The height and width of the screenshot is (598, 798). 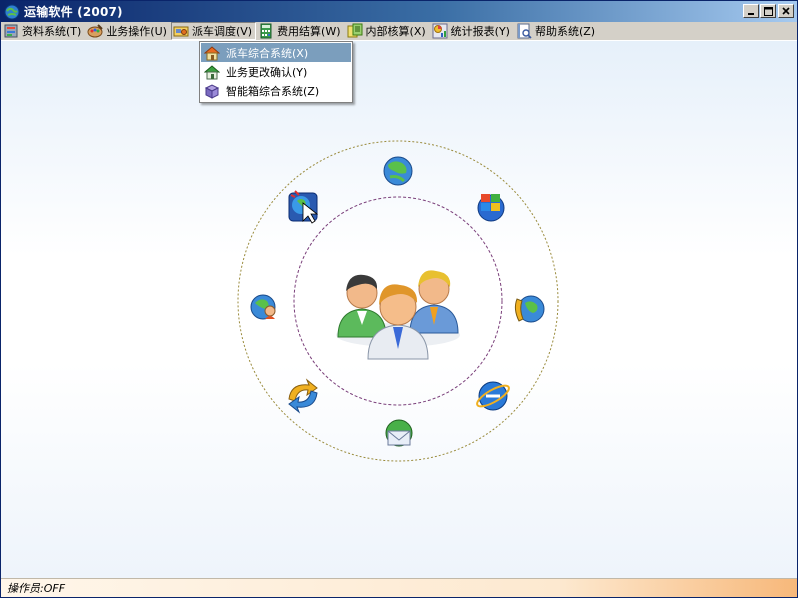 I want to click on maximize-button, so click(x=768, y=11).